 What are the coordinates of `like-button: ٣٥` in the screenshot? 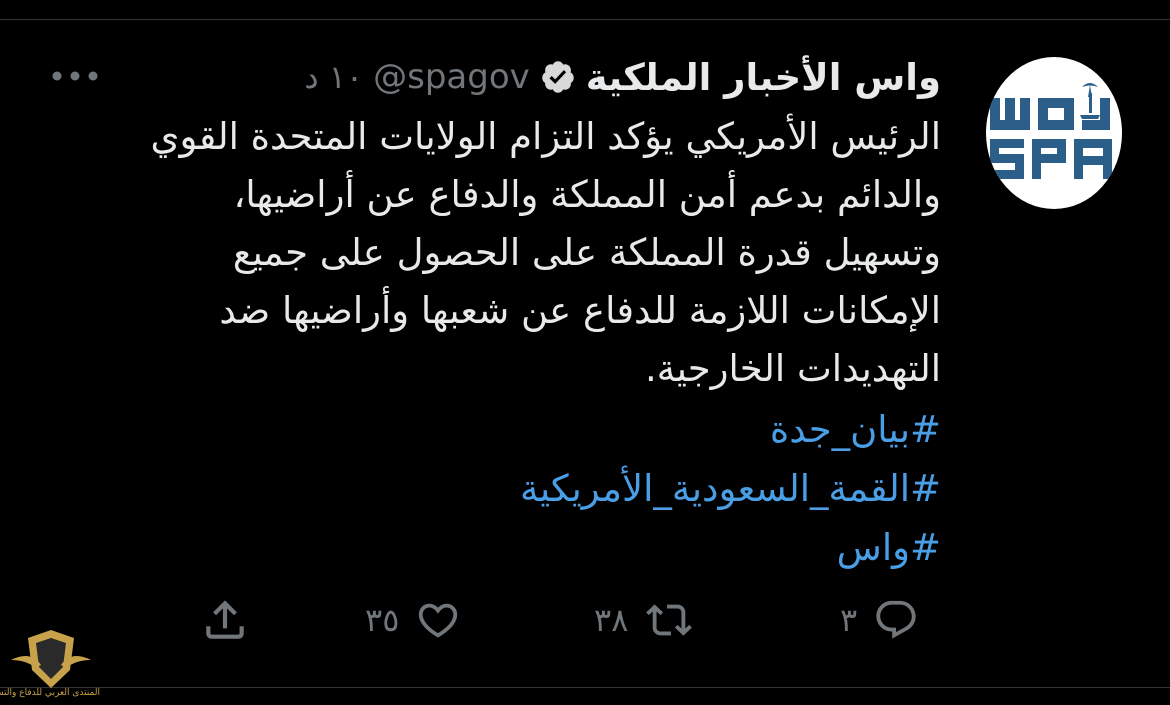 It's located at (413, 620).